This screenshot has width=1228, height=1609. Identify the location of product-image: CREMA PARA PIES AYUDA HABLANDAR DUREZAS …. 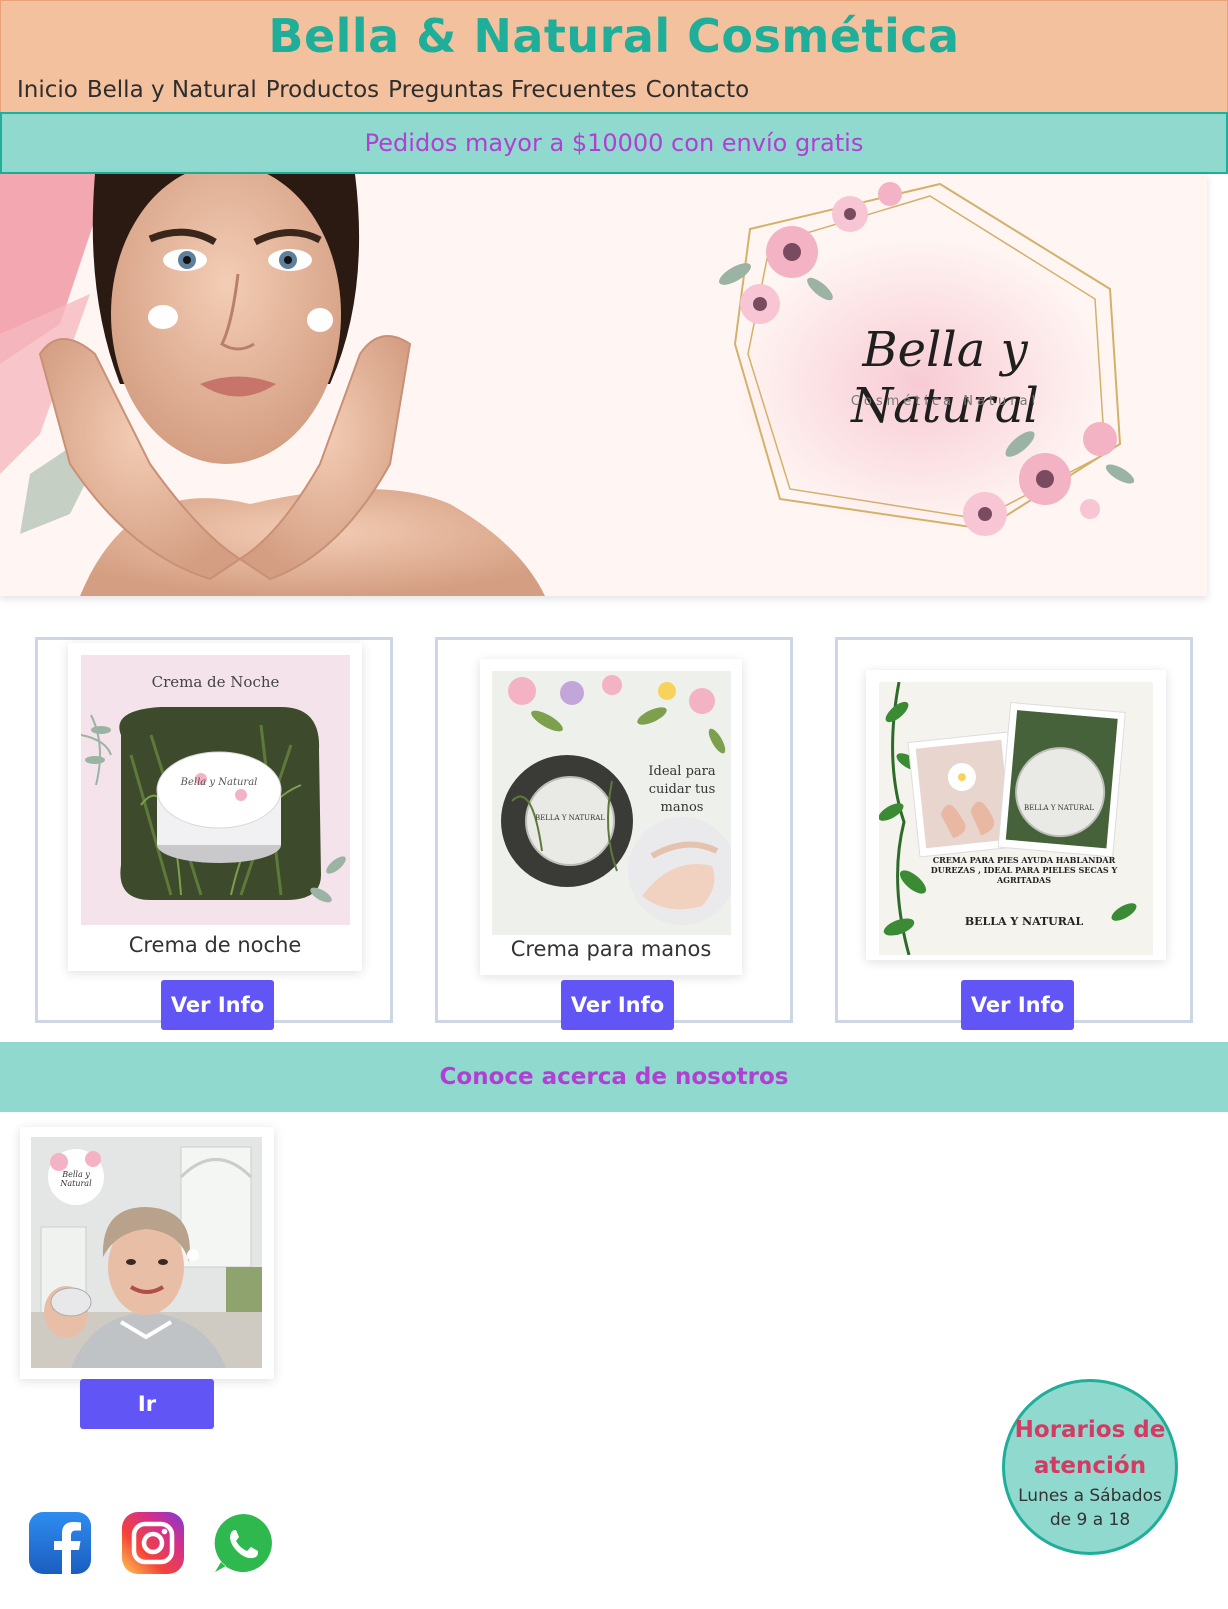
(1016, 818).